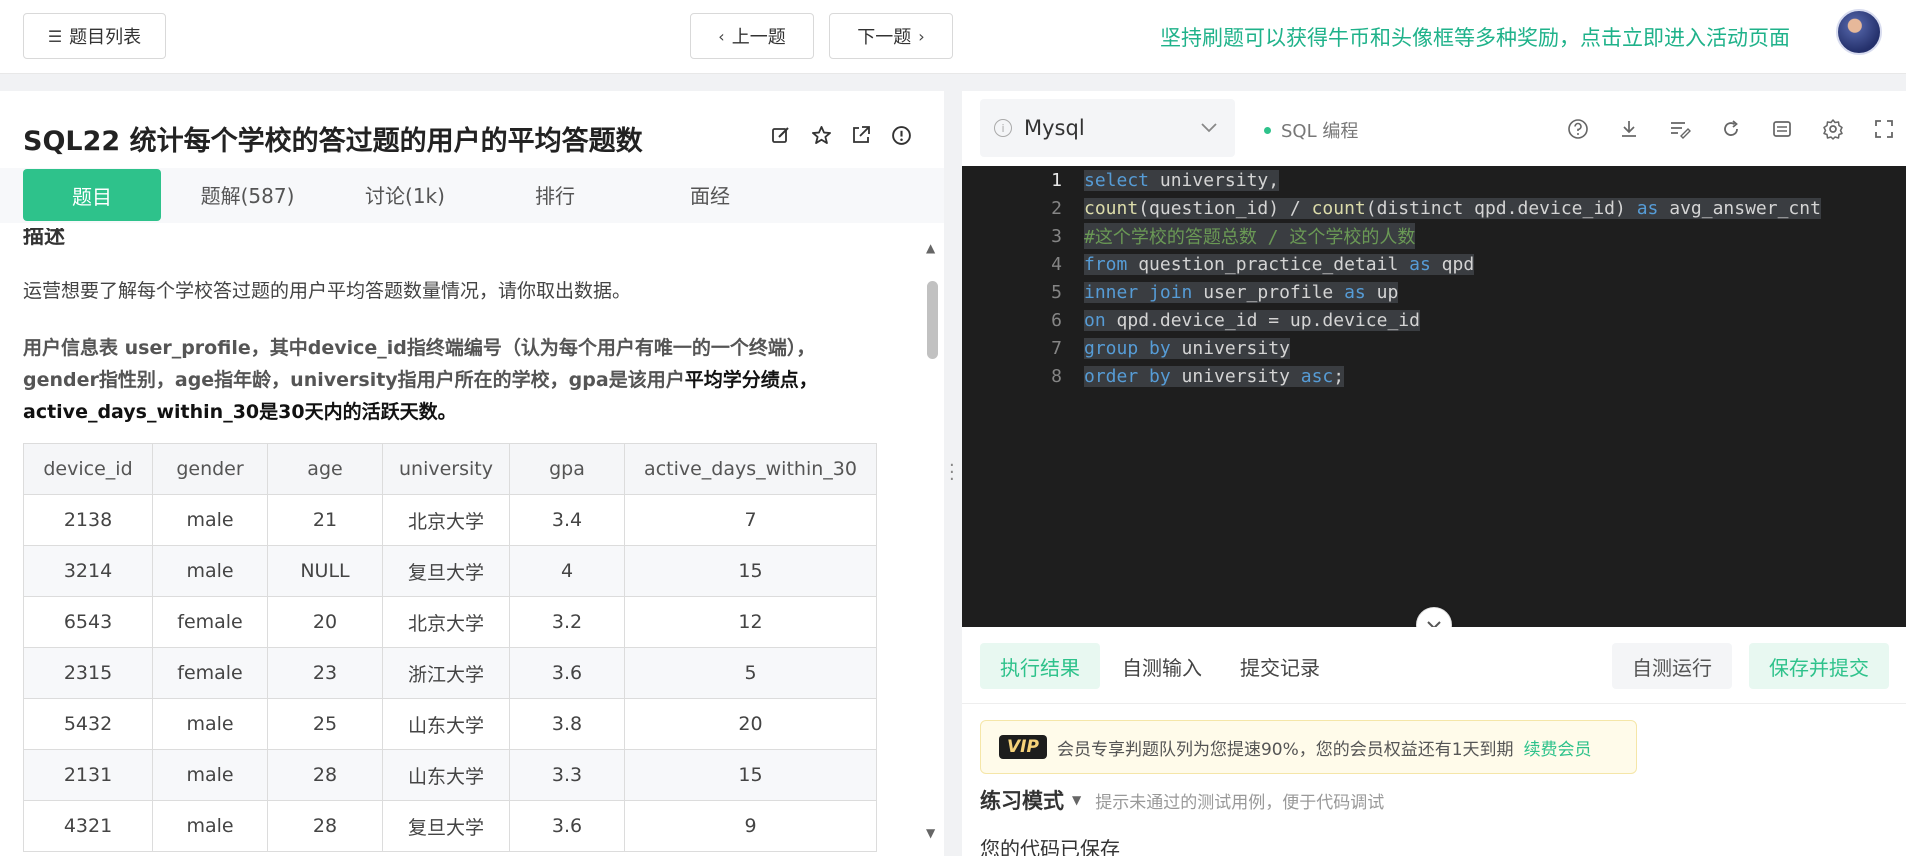  I want to click on line-number: 2, so click(1056, 208).